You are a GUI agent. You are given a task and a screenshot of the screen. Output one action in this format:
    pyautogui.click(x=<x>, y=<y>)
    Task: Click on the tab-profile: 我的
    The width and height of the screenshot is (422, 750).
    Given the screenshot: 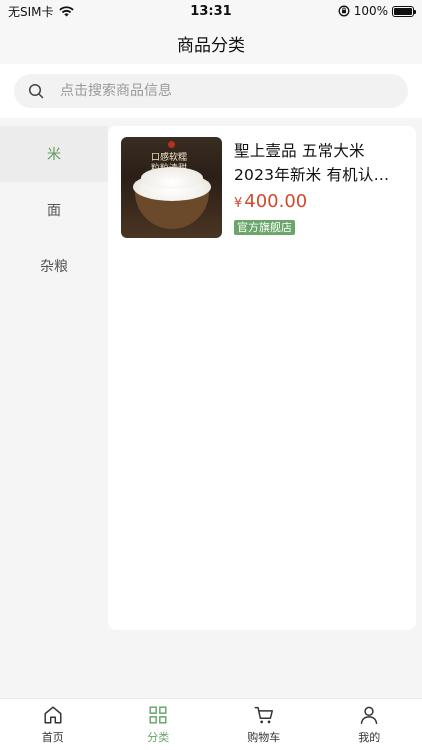 What is the action you would take?
    pyautogui.click(x=369, y=724)
    